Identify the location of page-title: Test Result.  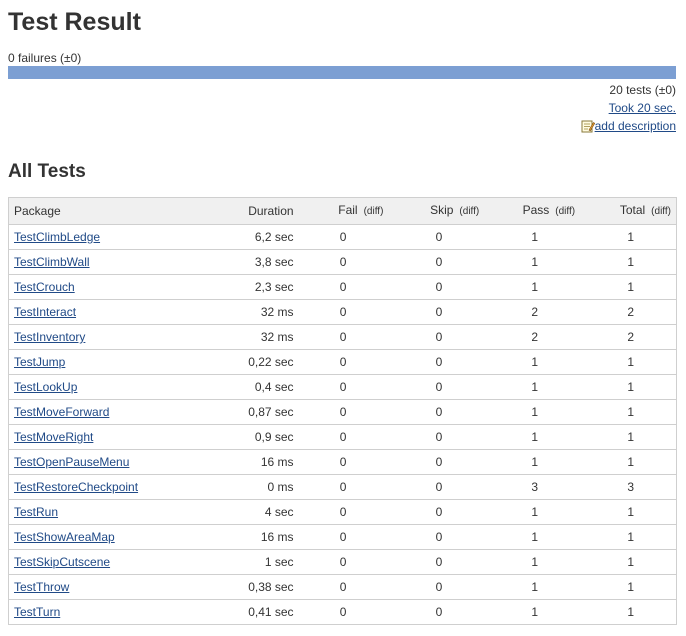
(74, 22).